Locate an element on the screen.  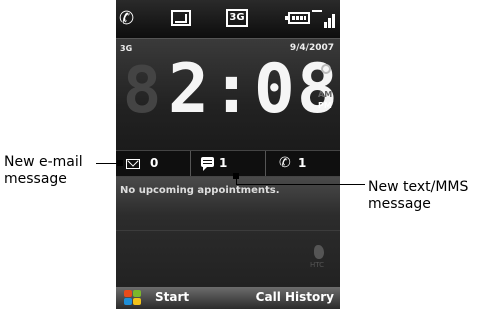
htc-logo-shape is located at coordinates (319, 252).